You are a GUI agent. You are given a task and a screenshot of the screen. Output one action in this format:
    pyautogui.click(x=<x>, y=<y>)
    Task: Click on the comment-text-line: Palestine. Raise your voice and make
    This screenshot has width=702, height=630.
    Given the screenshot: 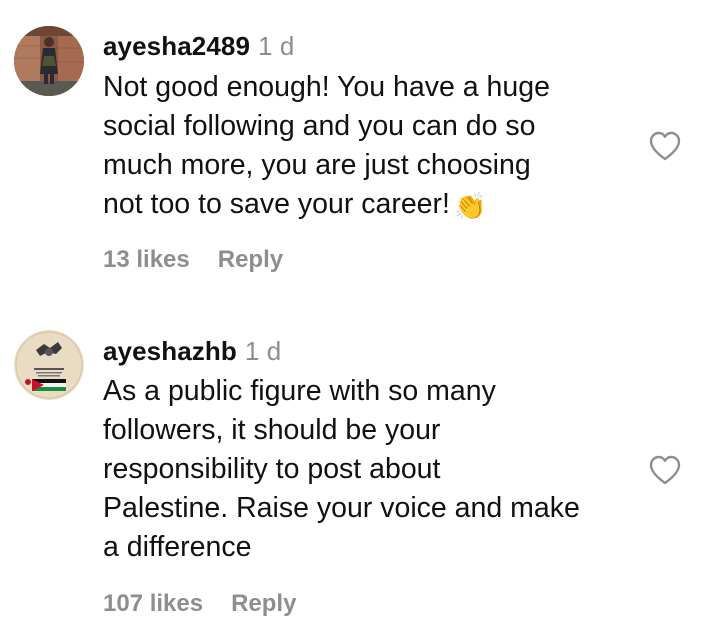 What is the action you would take?
    pyautogui.click(x=341, y=508)
    